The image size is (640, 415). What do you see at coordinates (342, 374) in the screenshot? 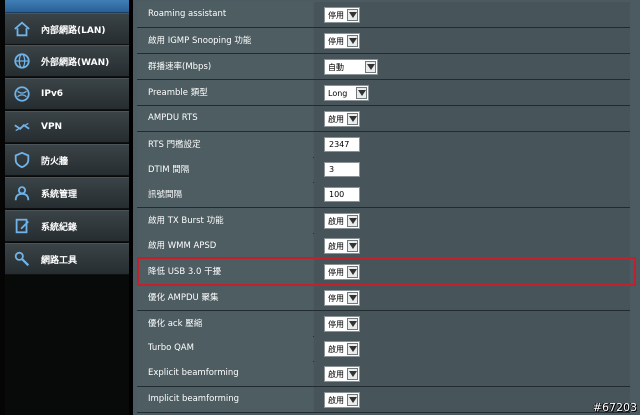
I see `explicit-beamforming-select: 啟用` at bounding box center [342, 374].